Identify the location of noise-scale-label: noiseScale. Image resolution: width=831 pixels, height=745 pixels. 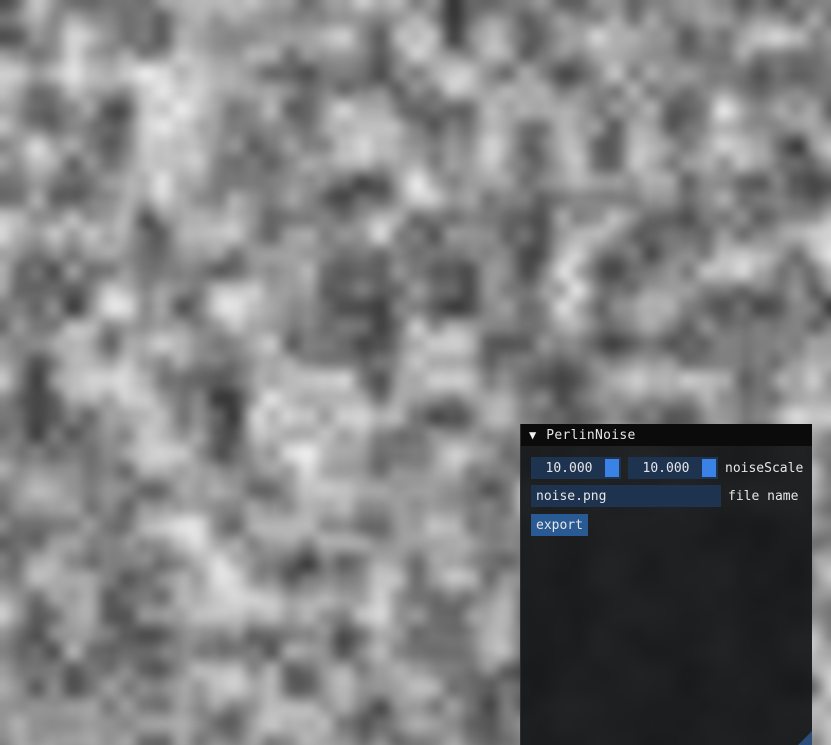
(764, 468).